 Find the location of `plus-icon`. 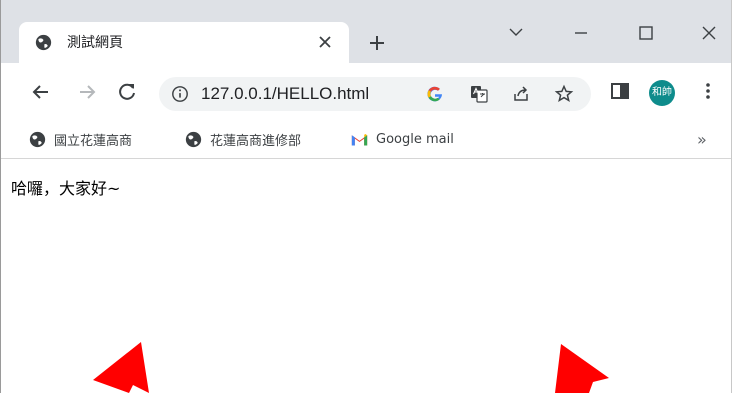

plus-icon is located at coordinates (377, 43).